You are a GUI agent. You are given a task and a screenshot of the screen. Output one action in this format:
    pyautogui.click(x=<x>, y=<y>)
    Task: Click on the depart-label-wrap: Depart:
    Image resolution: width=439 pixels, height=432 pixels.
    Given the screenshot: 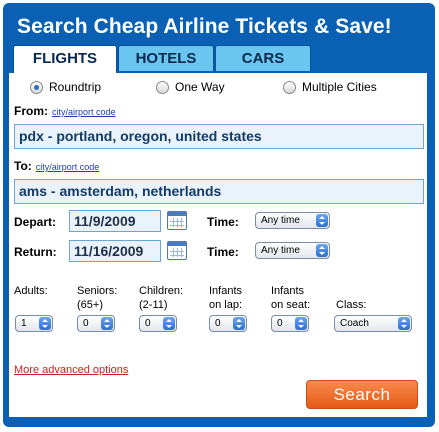 What is the action you would take?
    pyautogui.click(x=35, y=222)
    